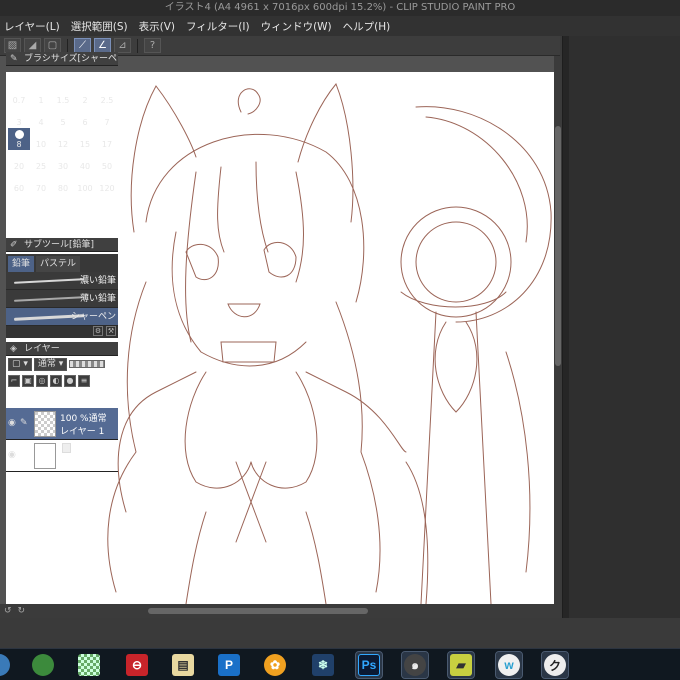 Image resolution: width=680 pixels, height=680 pixels. Describe the element at coordinates (107, 166) in the screenshot. I see `brush-size-label: 50` at that location.